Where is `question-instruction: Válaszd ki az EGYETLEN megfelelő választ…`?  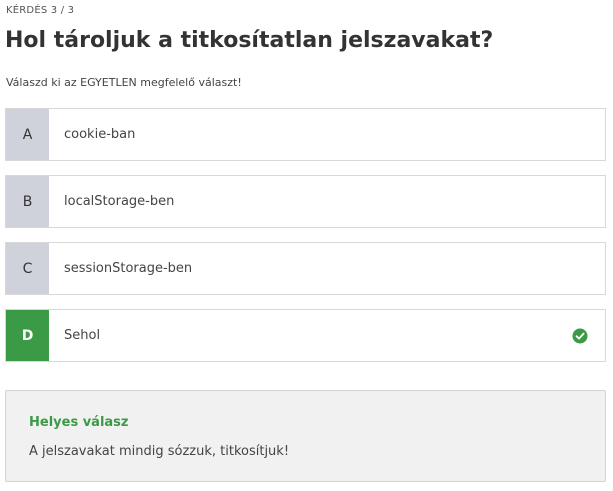 question-instruction: Válaszd ki az EGYETLEN megfelelő választ… is located at coordinates (124, 82).